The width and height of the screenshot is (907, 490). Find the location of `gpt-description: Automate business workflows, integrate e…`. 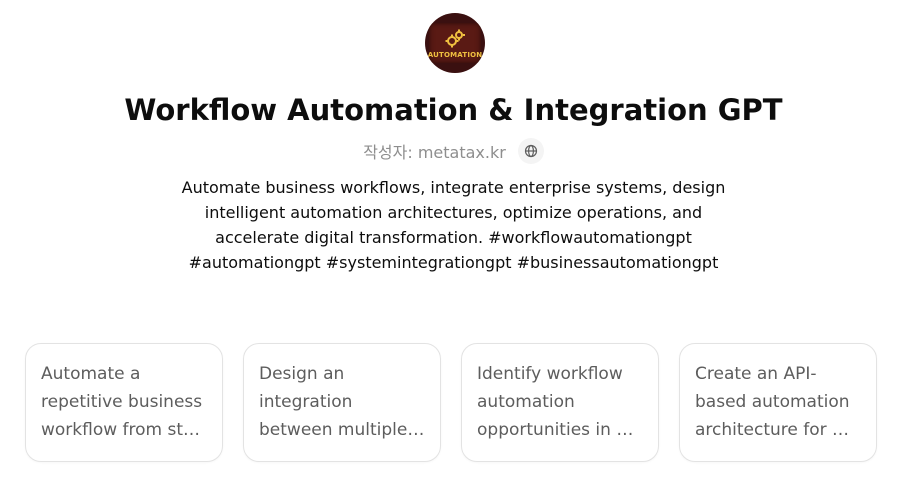

gpt-description: Automate business workflows, integrate e… is located at coordinates (453, 225).